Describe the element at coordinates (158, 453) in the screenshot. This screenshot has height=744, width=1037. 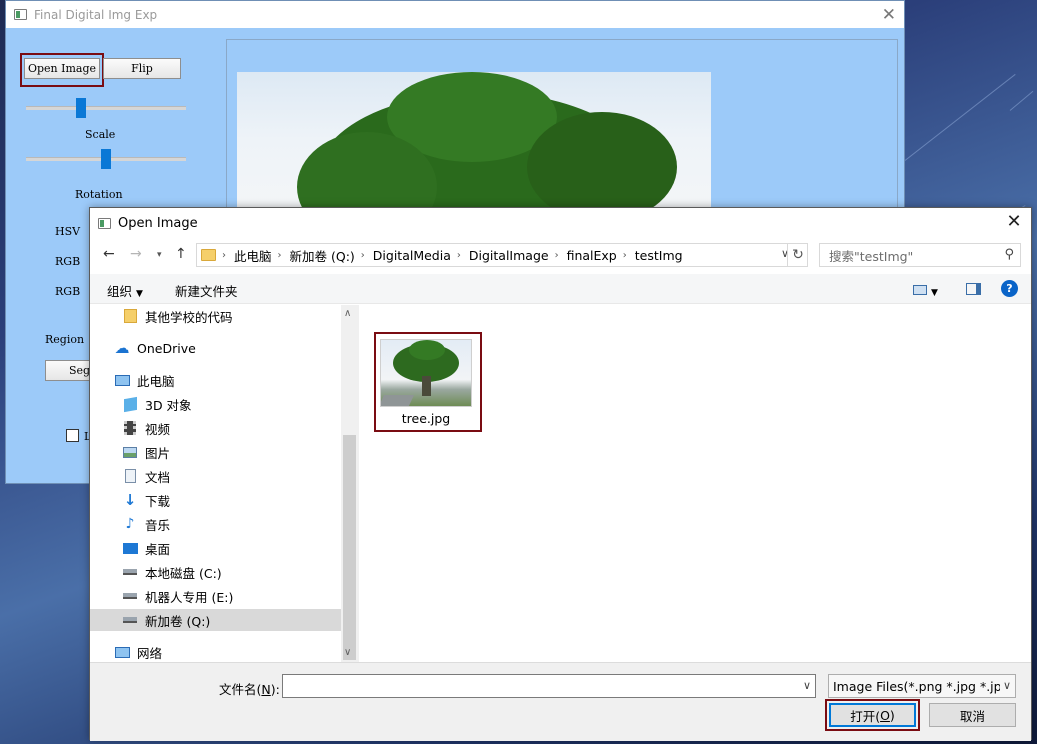
I see `nav-item-label: 图片` at that location.